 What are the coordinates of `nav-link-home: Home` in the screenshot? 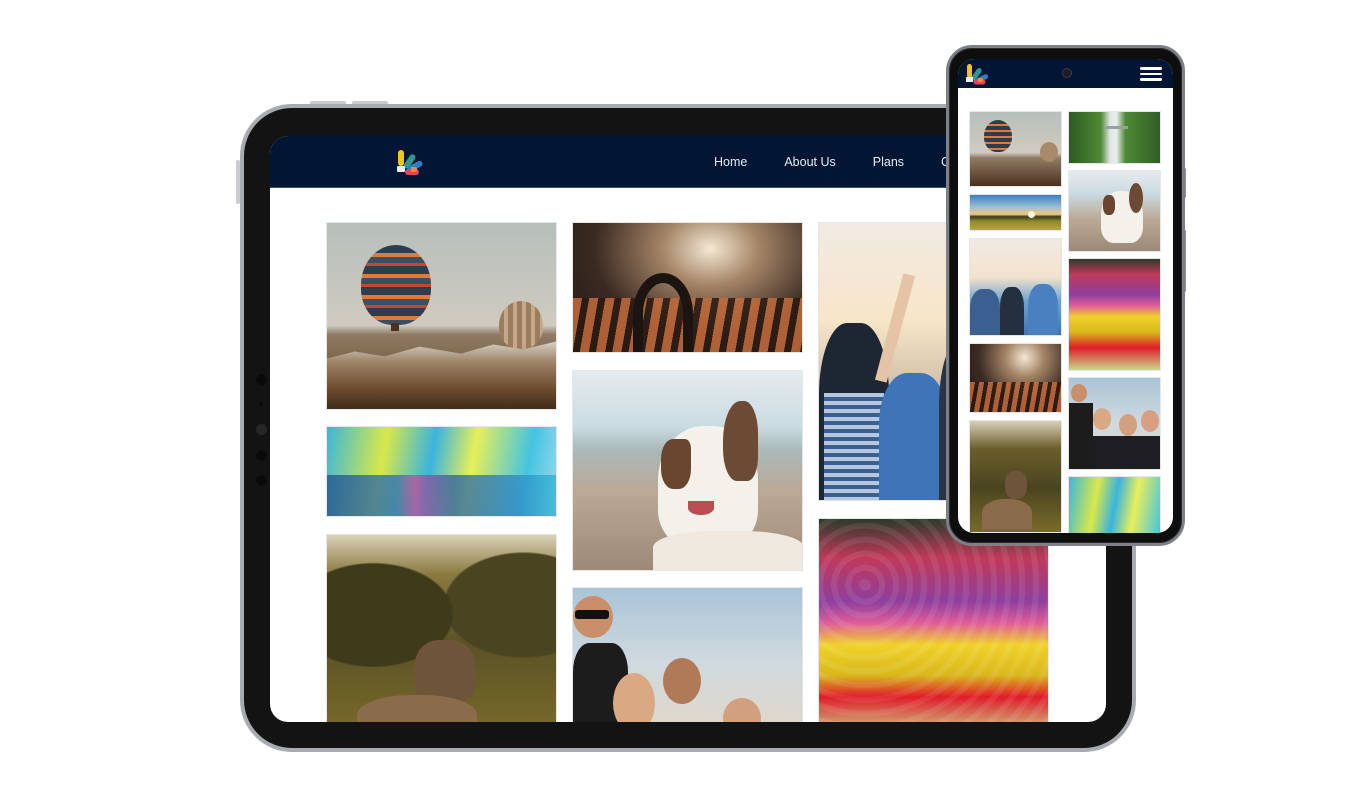 It's located at (730, 162).